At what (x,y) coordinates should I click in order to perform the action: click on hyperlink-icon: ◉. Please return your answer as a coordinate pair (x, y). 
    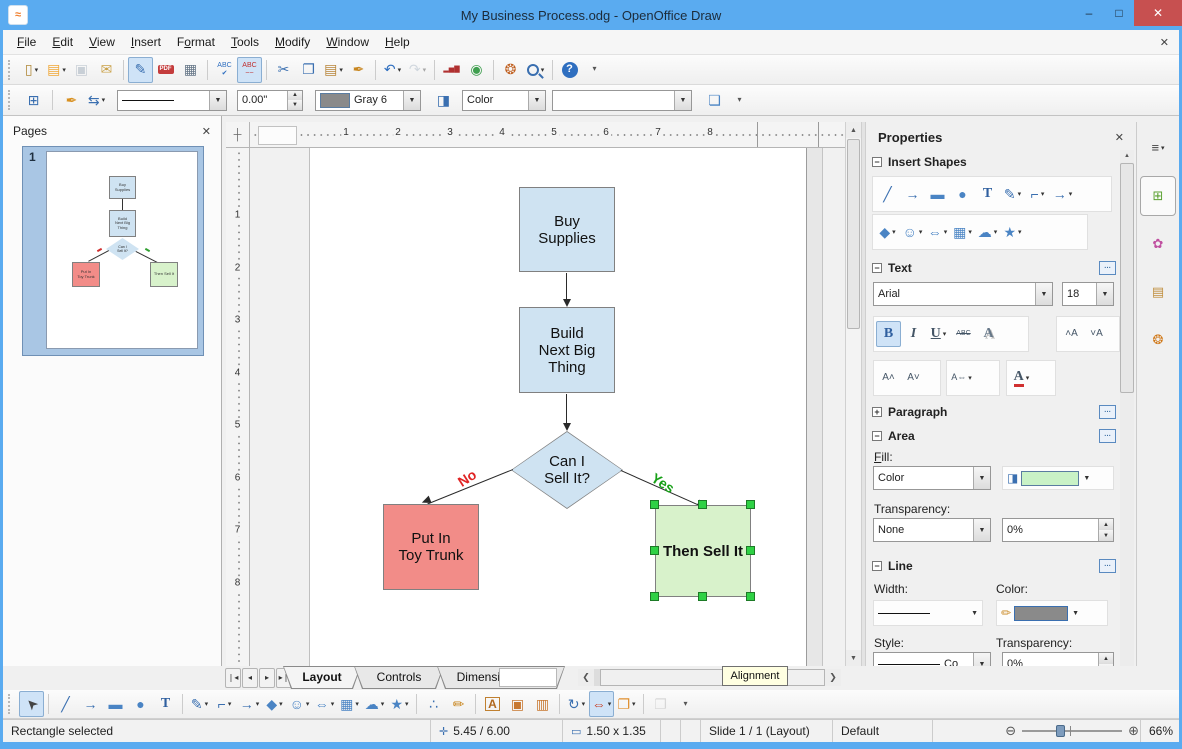
    Looking at the image, I should click on (476, 70).